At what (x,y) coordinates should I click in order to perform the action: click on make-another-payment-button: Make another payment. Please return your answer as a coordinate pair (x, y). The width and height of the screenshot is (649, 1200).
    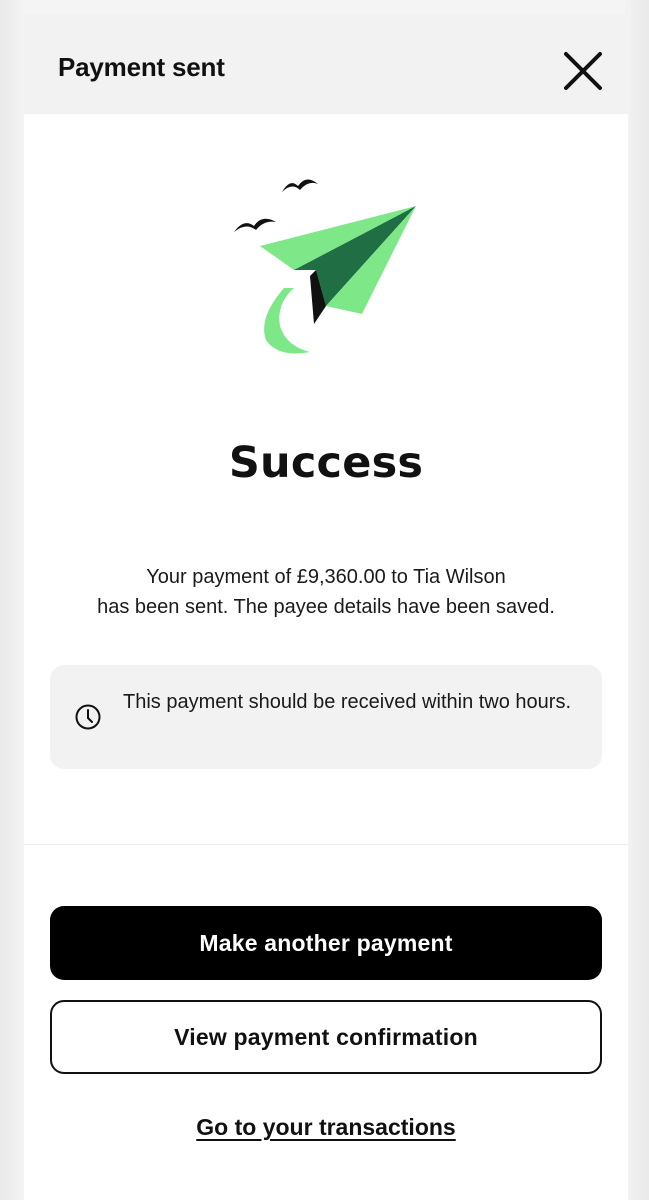
    Looking at the image, I should click on (326, 943).